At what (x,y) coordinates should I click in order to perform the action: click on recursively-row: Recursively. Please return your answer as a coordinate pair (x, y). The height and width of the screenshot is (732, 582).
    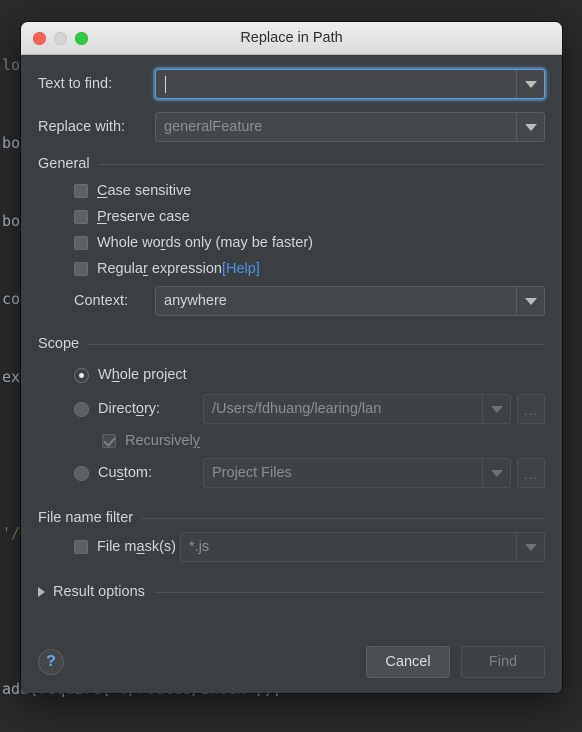
    Looking at the image, I should click on (291, 441).